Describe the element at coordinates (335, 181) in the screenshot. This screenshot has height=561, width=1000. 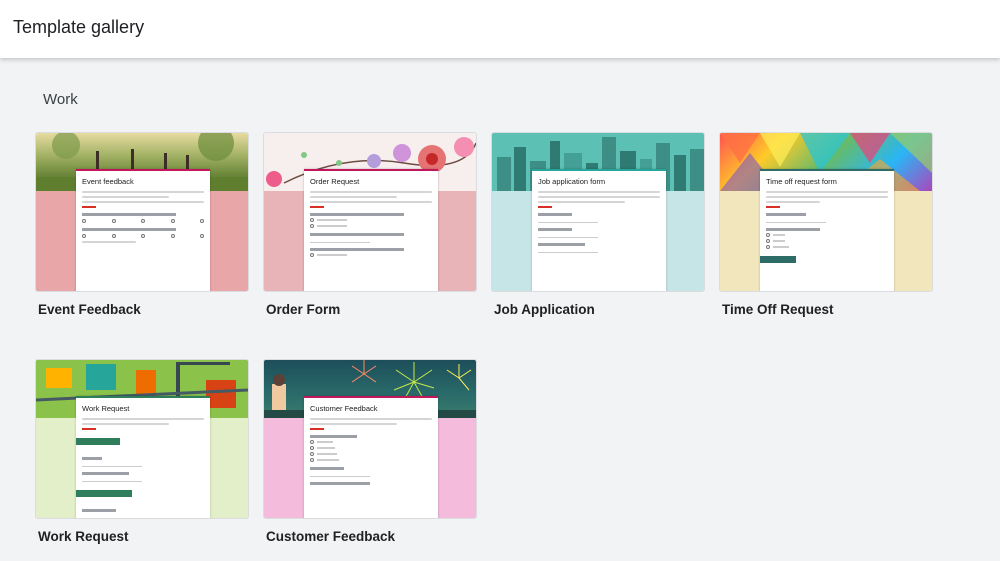
I see `form-title: Order Request` at that location.